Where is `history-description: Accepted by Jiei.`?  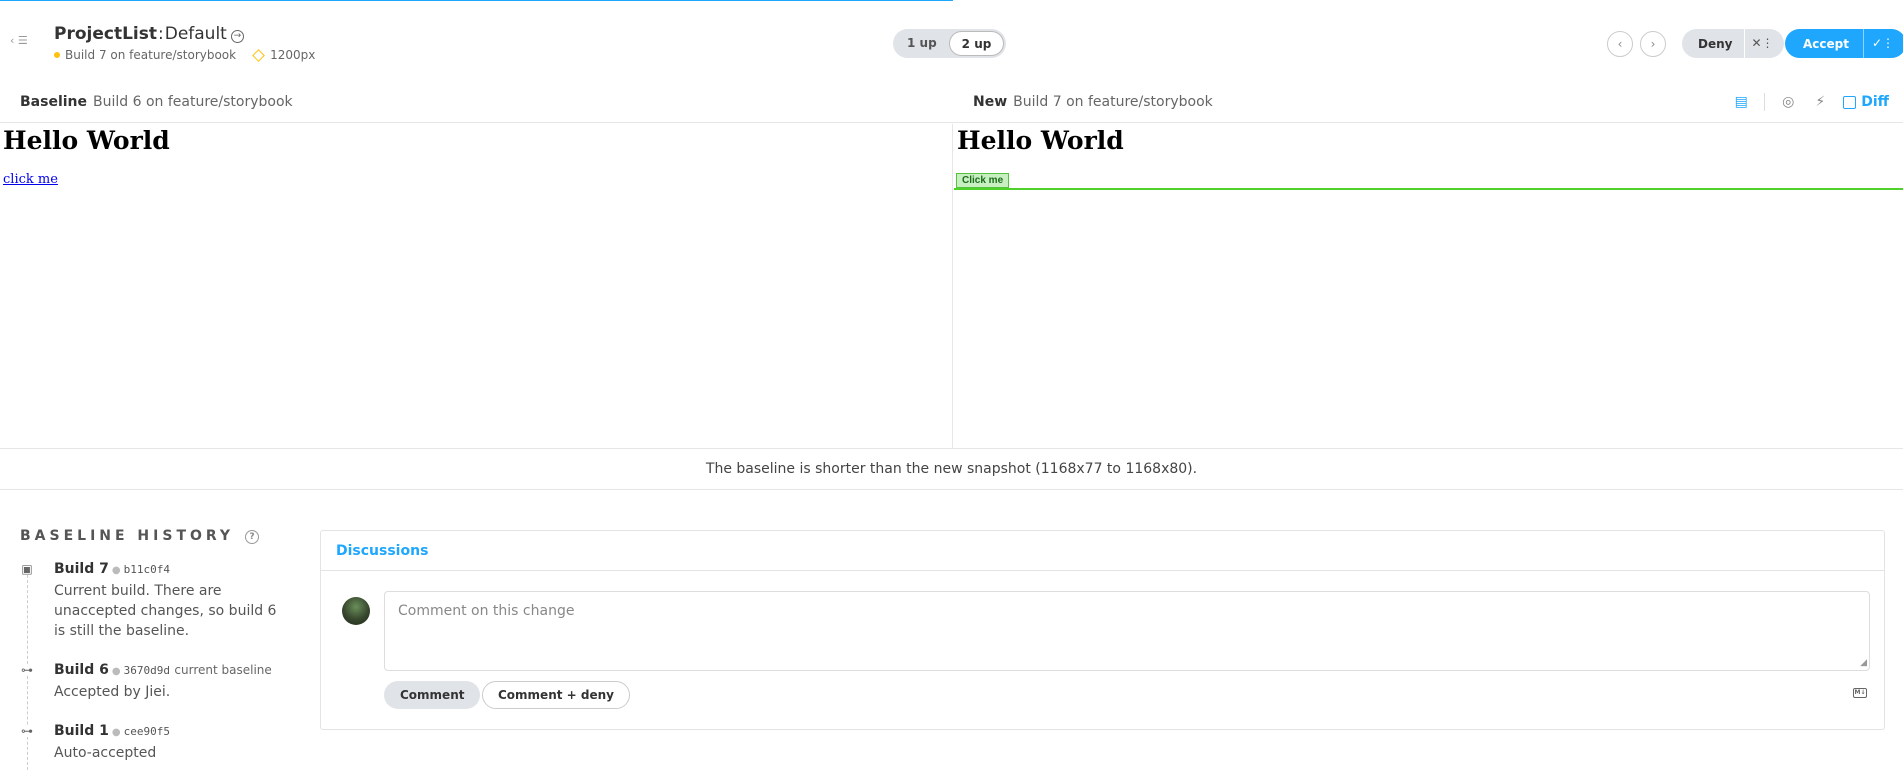 history-description: Accepted by Jiei. is located at coordinates (112, 692).